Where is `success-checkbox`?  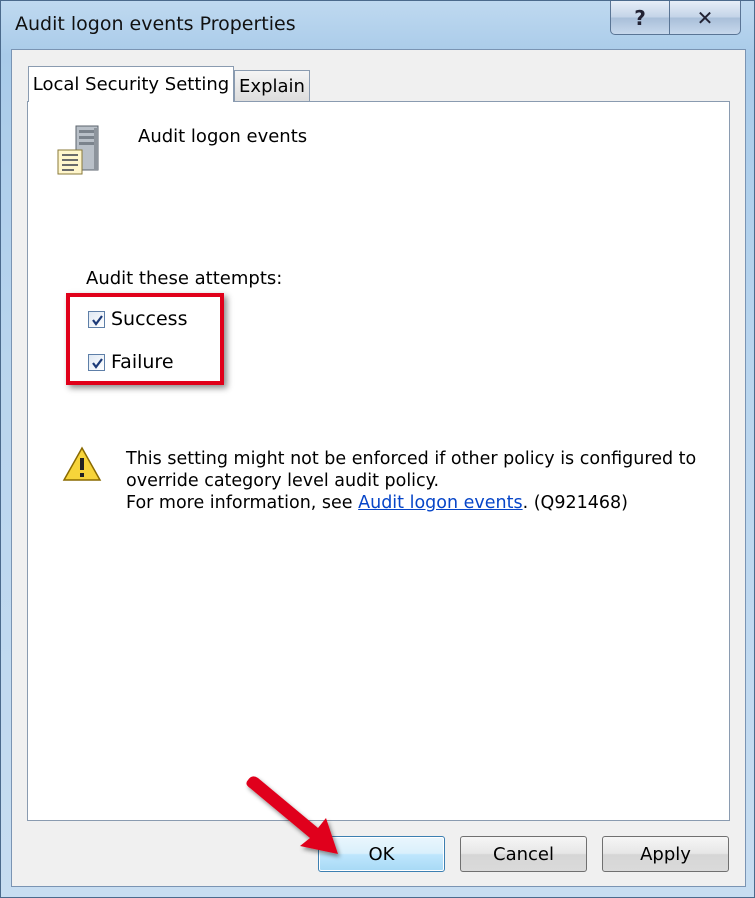
success-checkbox is located at coordinates (96, 319).